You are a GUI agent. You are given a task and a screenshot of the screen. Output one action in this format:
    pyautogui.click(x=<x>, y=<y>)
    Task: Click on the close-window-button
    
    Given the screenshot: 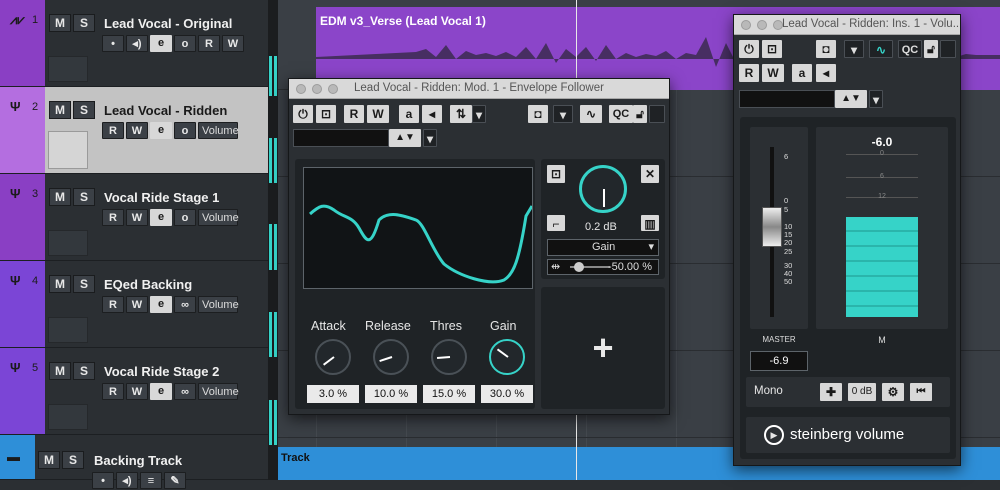 What is the action you would take?
    pyautogui.click(x=746, y=25)
    